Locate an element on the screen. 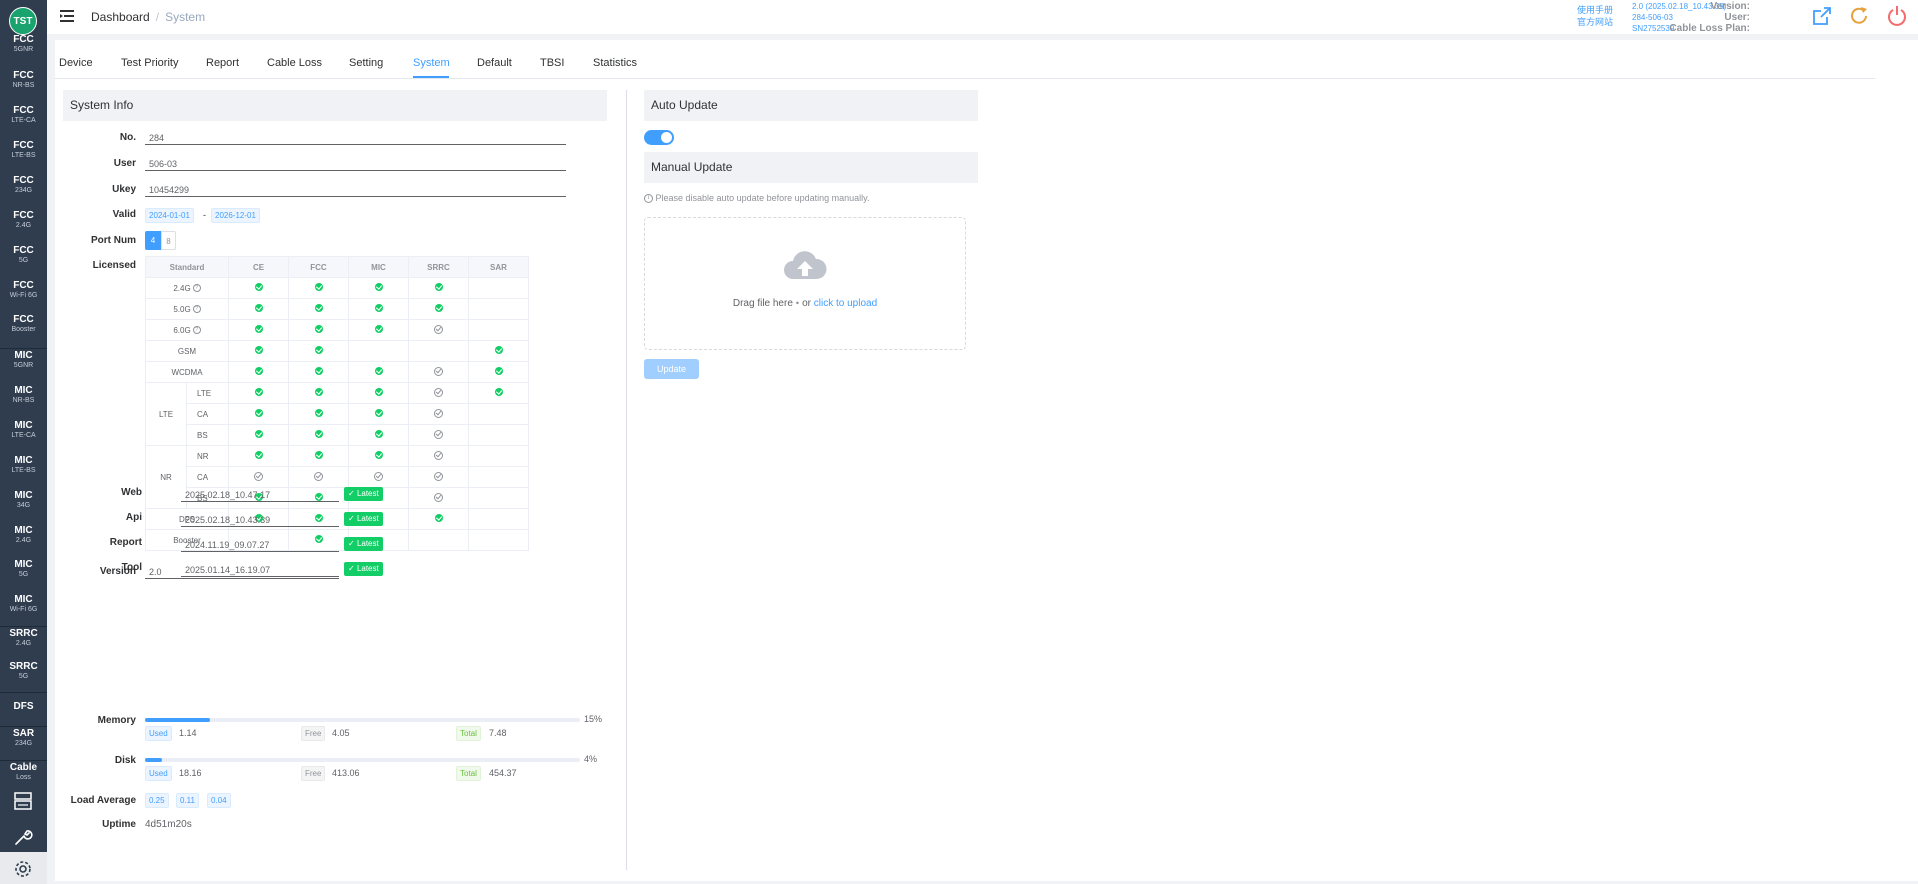 Image resolution: width=1918 pixels, height=884 pixels. sidebar-item-fcc-lte-ca: FCC LTE-CA is located at coordinates (23, 115).